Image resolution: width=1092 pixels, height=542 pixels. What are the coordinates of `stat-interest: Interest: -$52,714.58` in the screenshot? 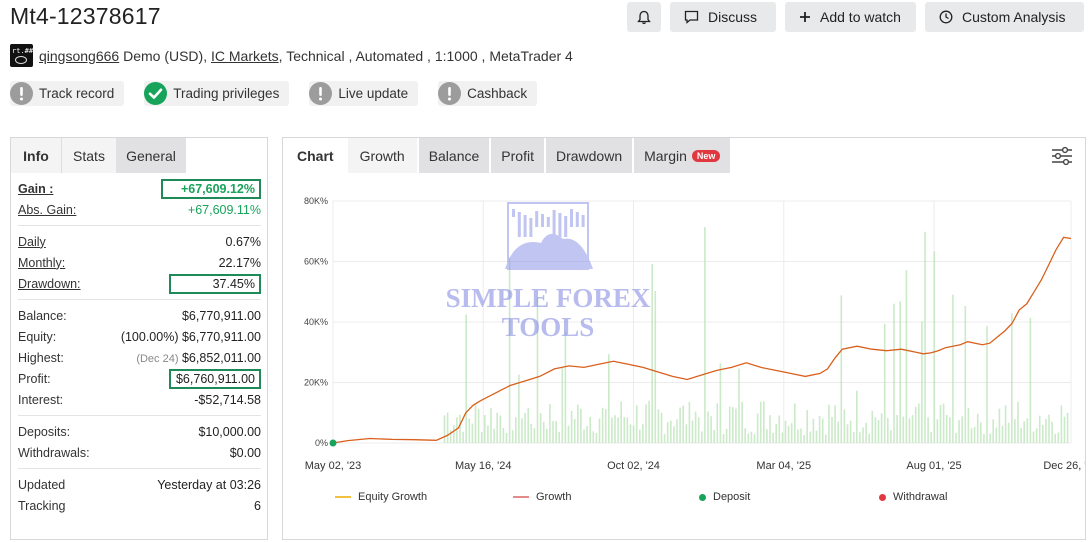 It's located at (139, 399).